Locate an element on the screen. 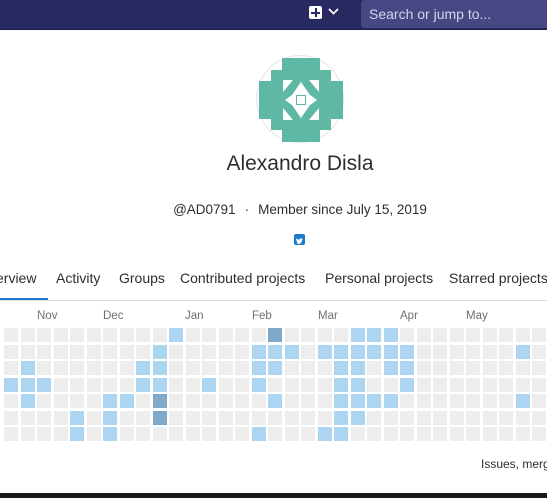 This screenshot has width=547, height=498. tab-starred-projects: Starred projects is located at coordinates (498, 278).